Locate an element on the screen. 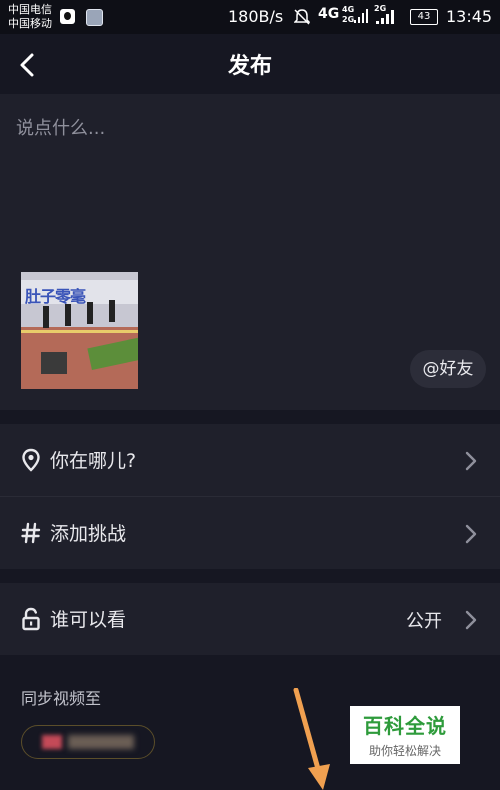  thumbnail-stage-edge is located at coordinates (79, 331).